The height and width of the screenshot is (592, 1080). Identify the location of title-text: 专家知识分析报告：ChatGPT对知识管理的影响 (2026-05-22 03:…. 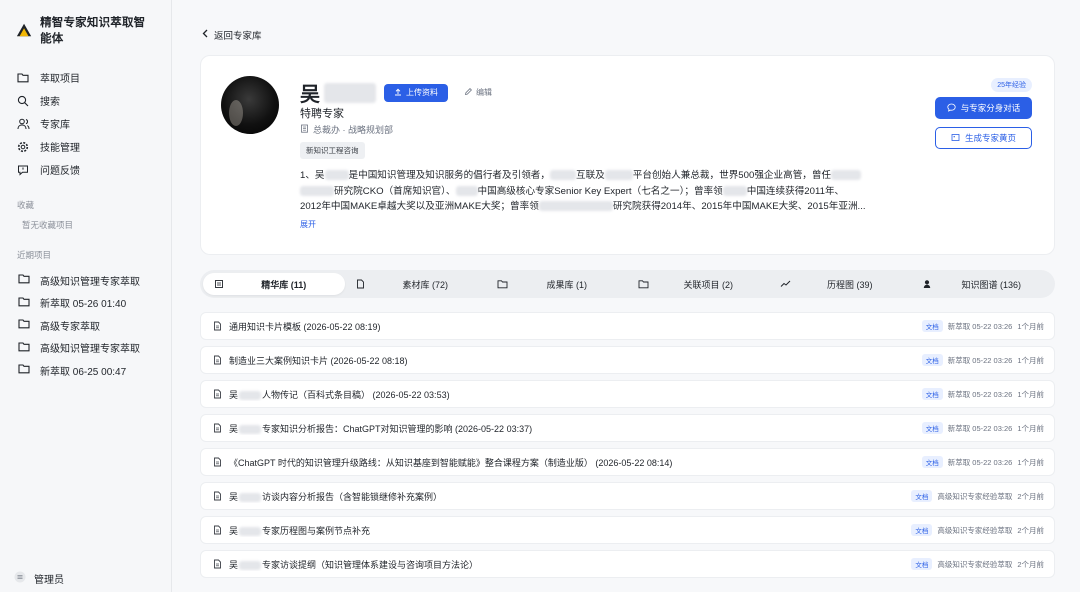
(397, 428).